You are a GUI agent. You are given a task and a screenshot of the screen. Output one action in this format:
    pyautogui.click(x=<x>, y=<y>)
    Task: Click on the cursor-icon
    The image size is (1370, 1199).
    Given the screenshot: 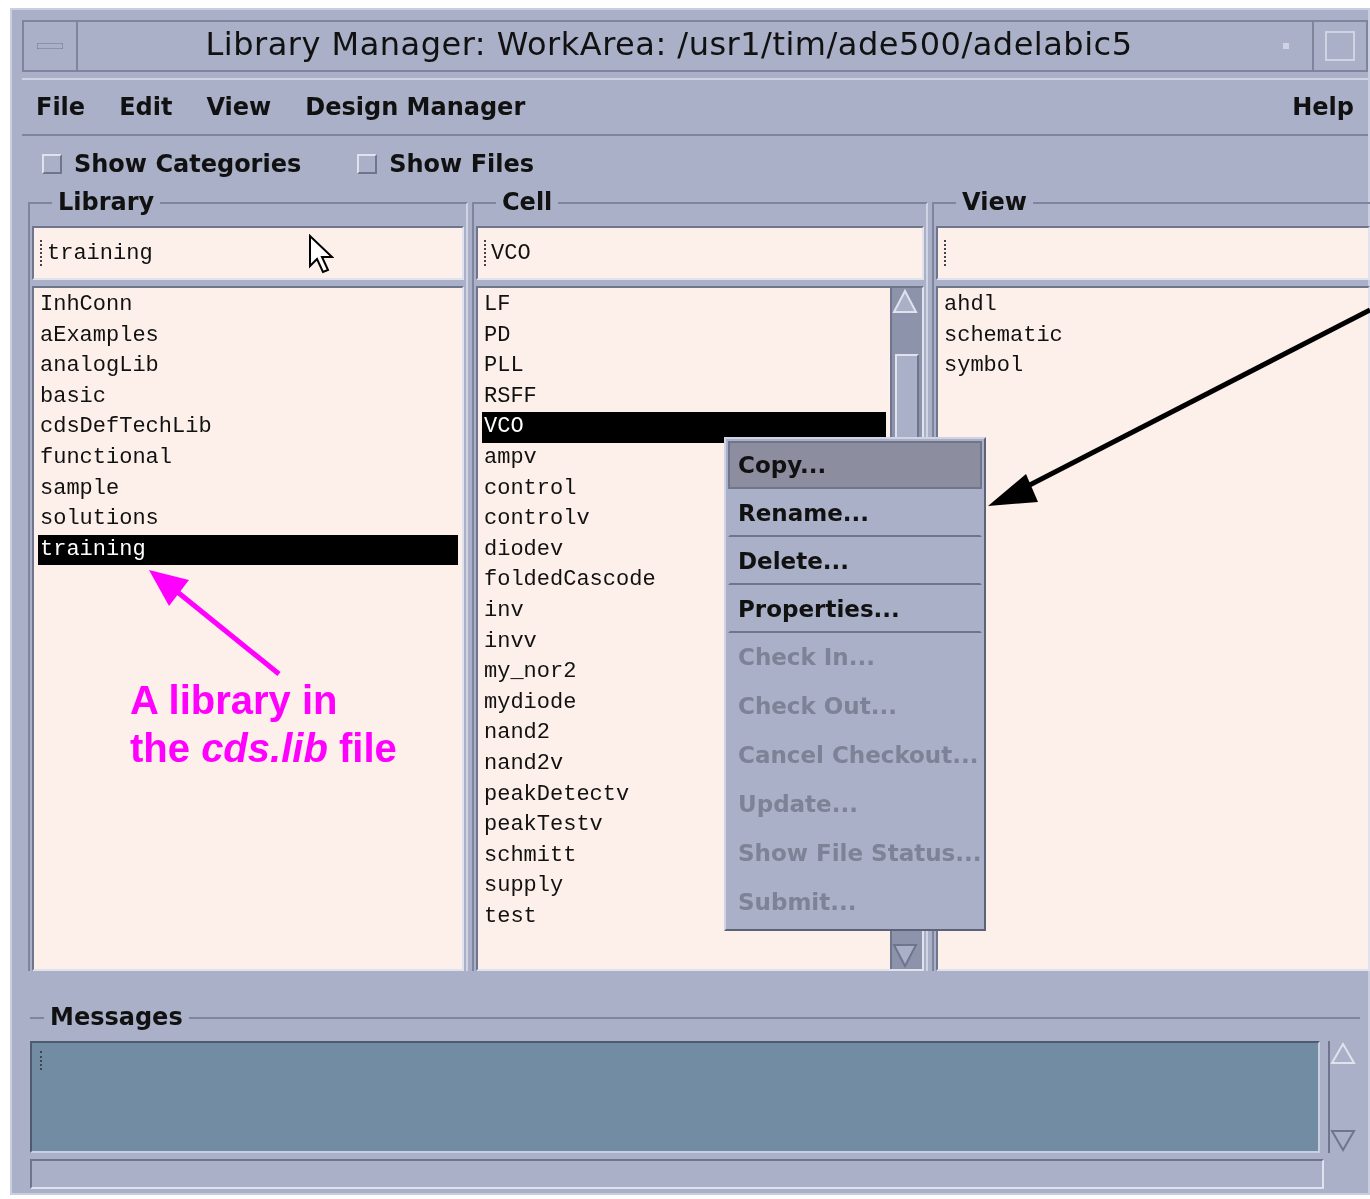 What is the action you would take?
    pyautogui.click(x=321, y=254)
    